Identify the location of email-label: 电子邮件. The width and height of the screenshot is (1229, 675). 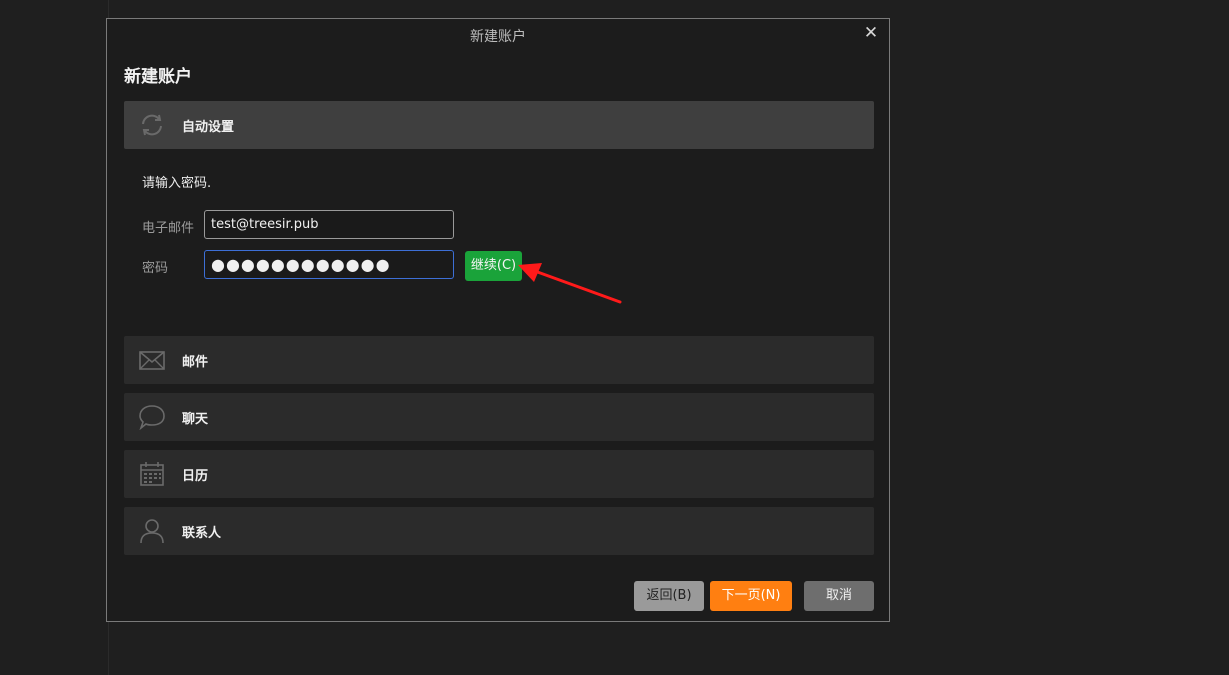
(168, 228).